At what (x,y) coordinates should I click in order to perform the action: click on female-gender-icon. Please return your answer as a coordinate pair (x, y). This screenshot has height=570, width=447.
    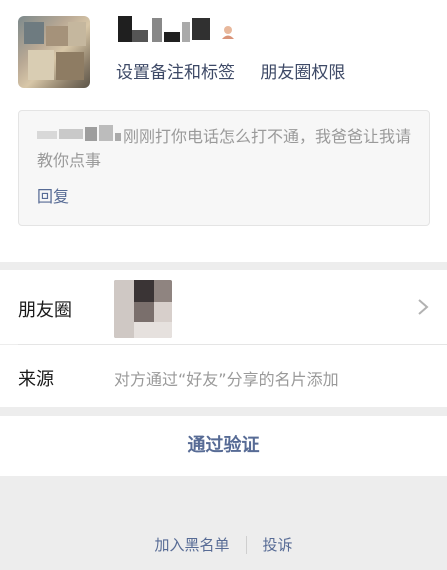
    Looking at the image, I should click on (228, 32).